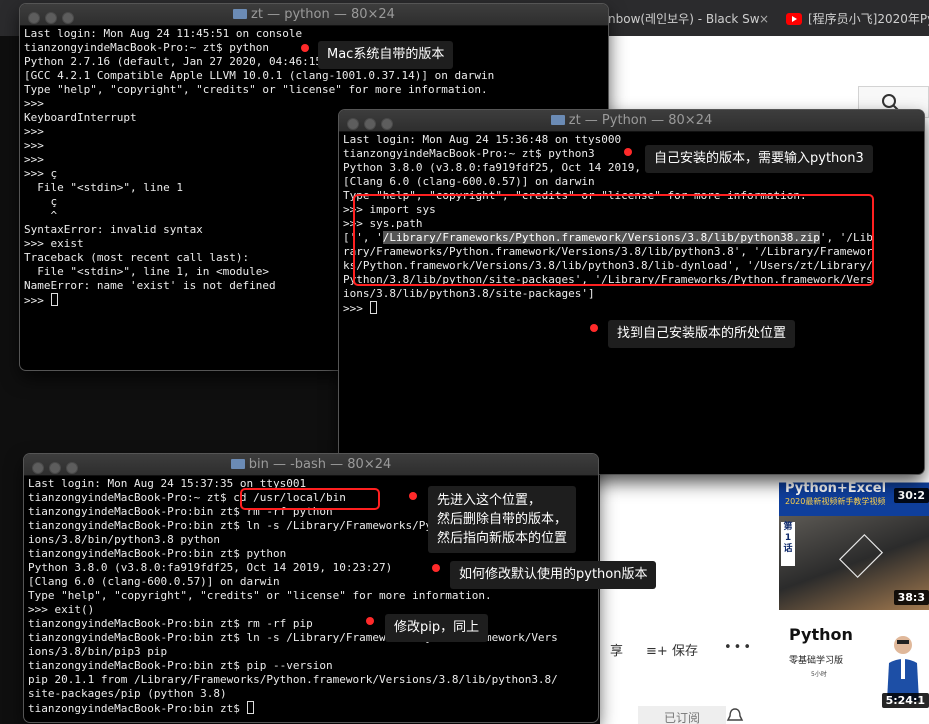 Image resolution: width=929 pixels, height=724 pixels. What do you see at coordinates (141, 708) in the screenshot?
I see `terminal-line: tianzongyindeMacBook-Pro:bin zt$` at bounding box center [141, 708].